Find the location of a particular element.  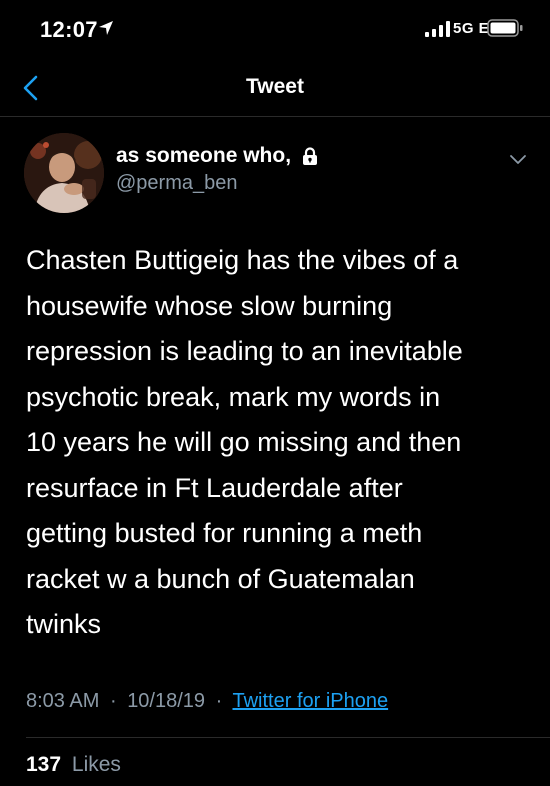

battery-icon is located at coordinates (505, 28).